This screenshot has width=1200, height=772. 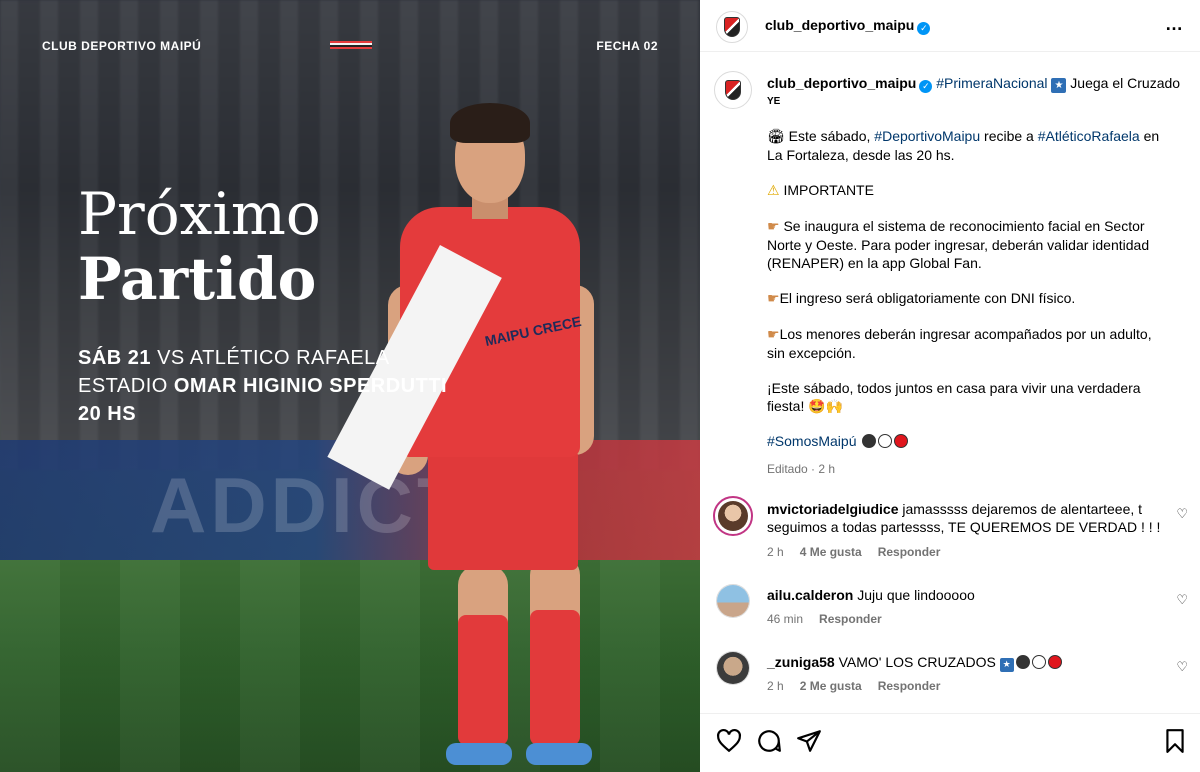 What do you see at coordinates (1089, 136) in the screenshot?
I see `hashtag-link: #AtléticoRafaela` at bounding box center [1089, 136].